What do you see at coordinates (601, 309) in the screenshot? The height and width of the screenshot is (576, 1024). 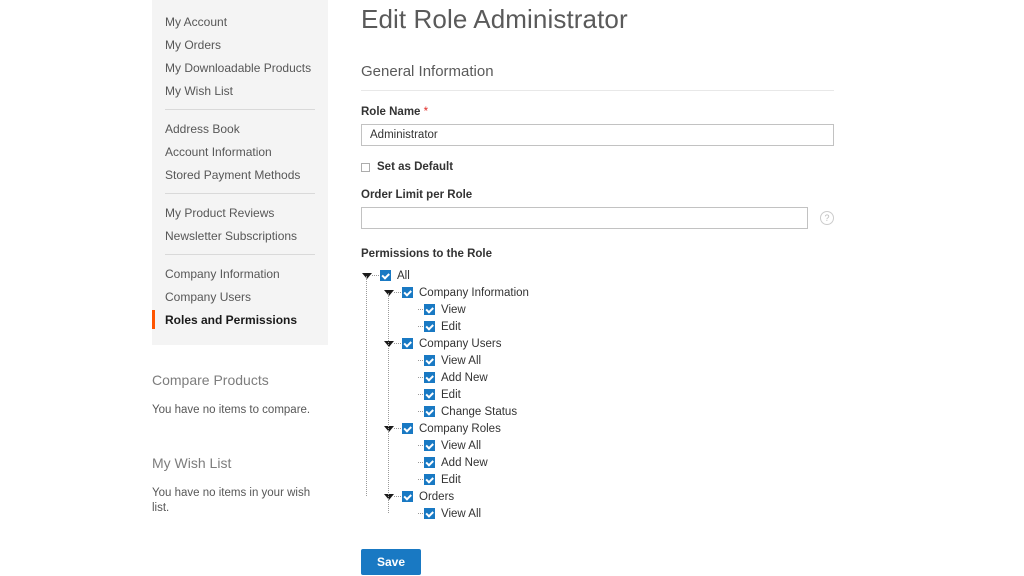 I see `permission-node: View` at bounding box center [601, 309].